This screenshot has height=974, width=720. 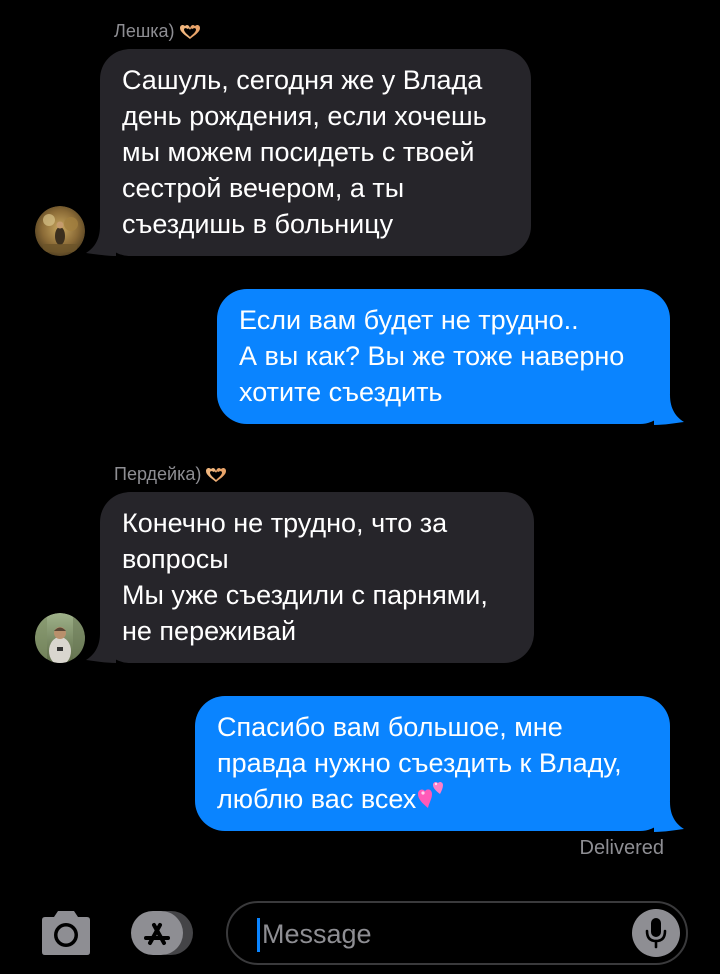 I want to click on message-line: вопросы, so click(x=175, y=559).